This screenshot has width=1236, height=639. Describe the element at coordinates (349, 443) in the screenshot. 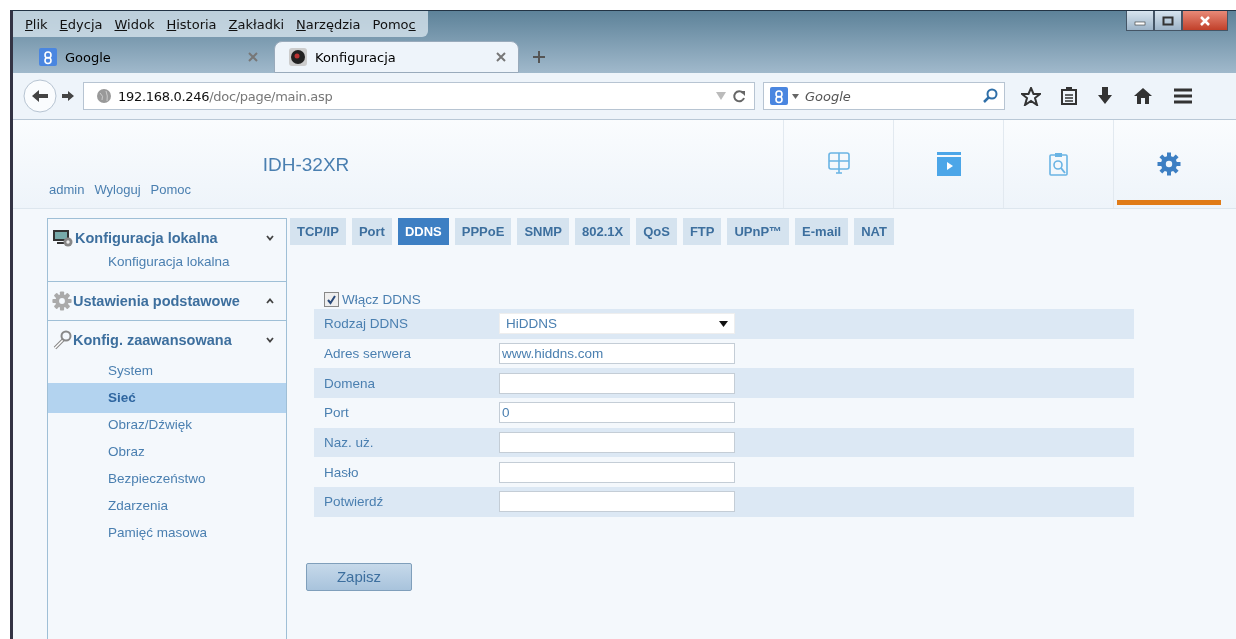

I see `field-label: Naz. uż.` at that location.